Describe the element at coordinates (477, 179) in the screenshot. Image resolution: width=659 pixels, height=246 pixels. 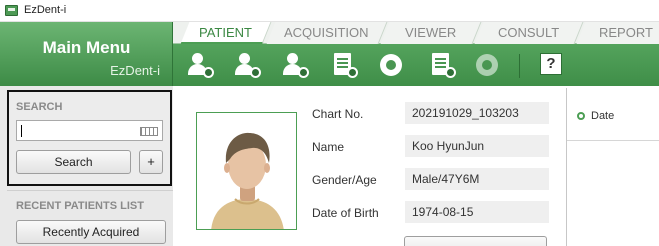
I see `gender-age-value: Male/47Y6M` at that location.